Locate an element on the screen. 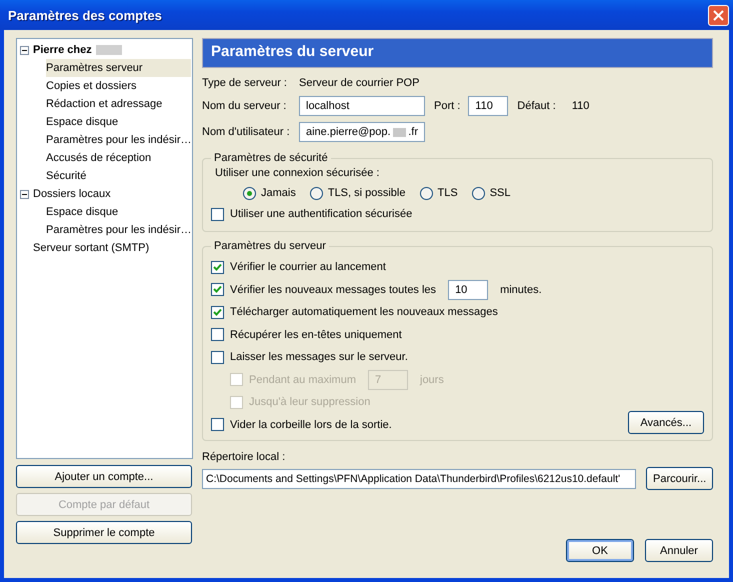 Image resolution: width=733 pixels, height=582 pixels. group-title: Paramètres du serveur is located at coordinates (270, 246).